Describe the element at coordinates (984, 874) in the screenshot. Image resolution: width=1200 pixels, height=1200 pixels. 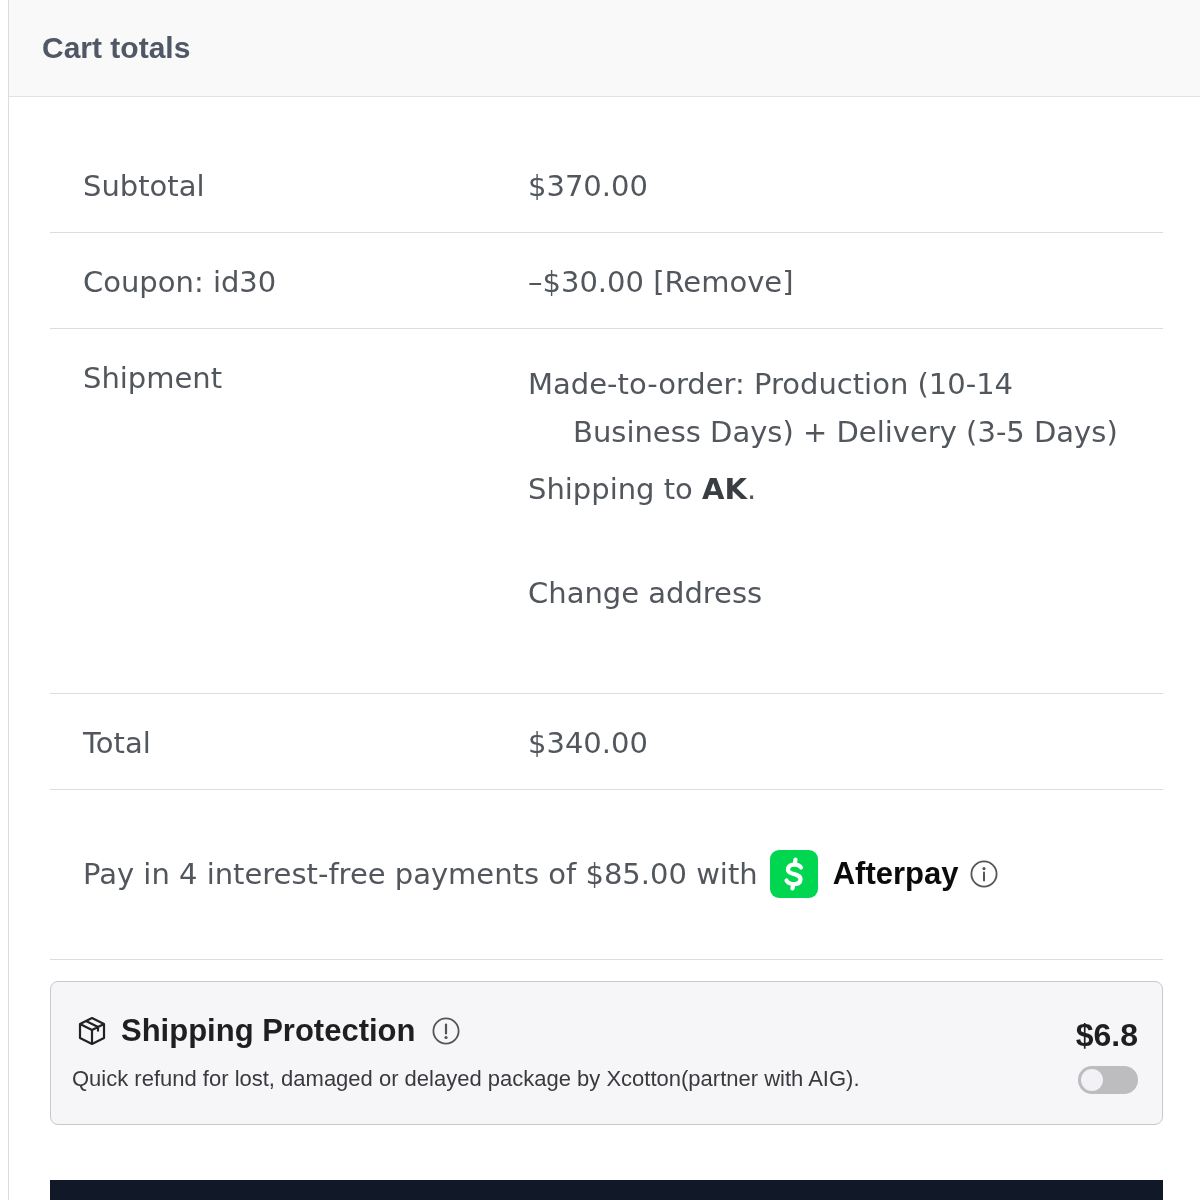
I see `info-icon` at that location.